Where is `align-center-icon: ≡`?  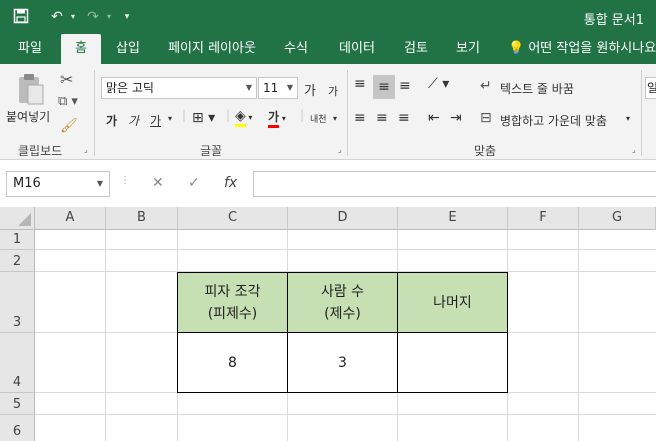
align-center-icon: ≡ is located at coordinates (382, 118).